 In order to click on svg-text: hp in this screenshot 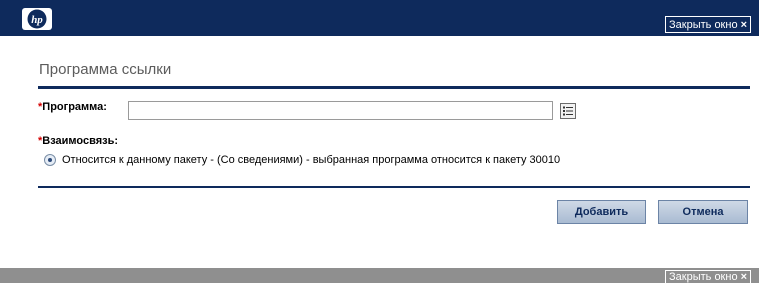, I will do `click(37, 20)`.